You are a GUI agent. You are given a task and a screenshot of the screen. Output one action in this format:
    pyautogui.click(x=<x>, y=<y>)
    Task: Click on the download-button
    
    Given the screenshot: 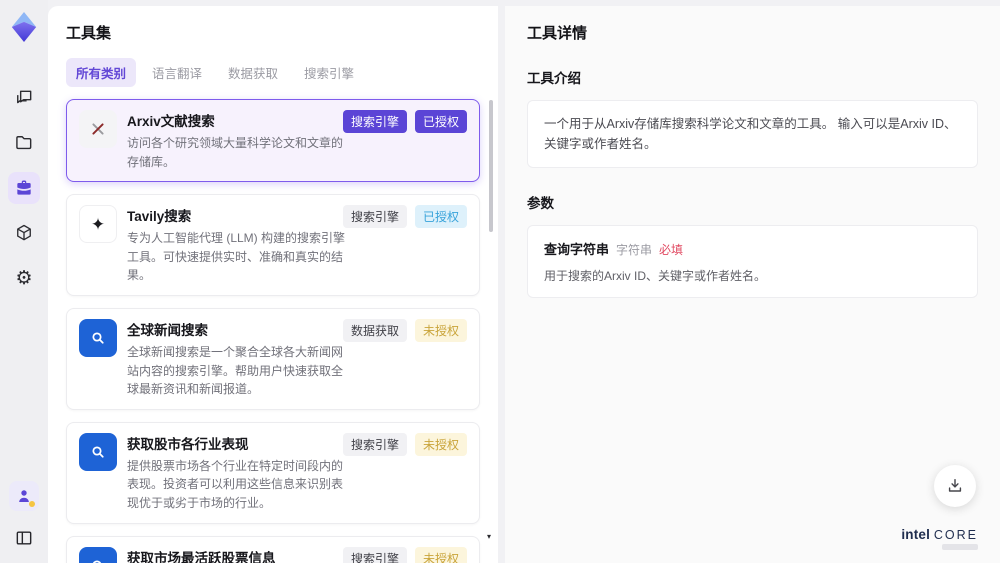 What is the action you would take?
    pyautogui.click(x=955, y=486)
    